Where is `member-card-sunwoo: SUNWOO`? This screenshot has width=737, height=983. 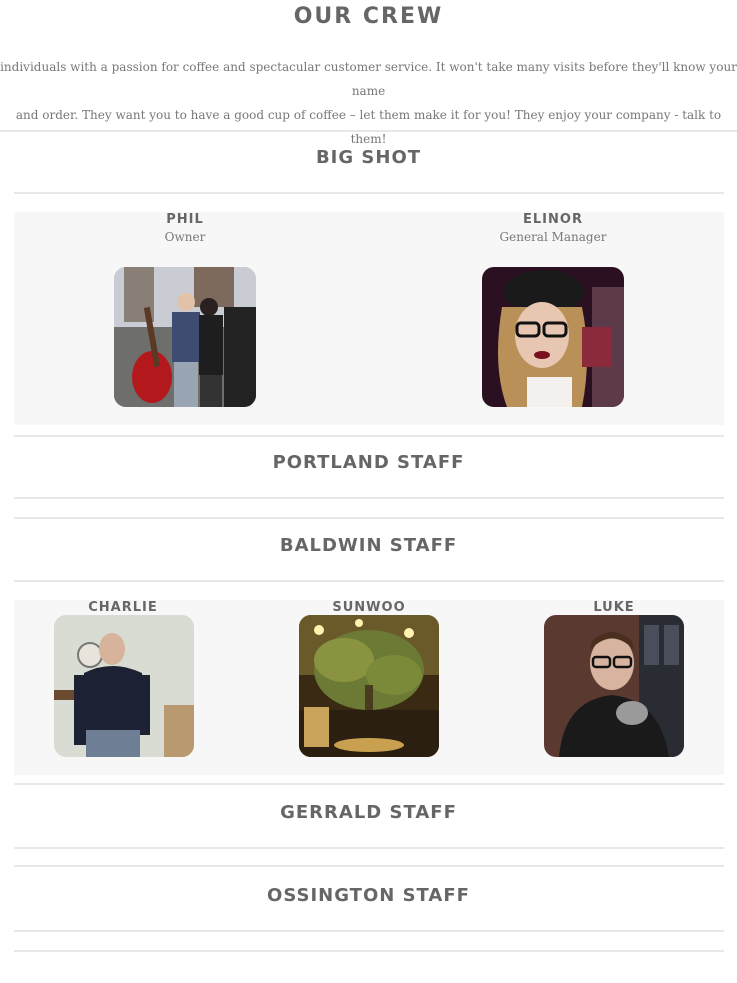 member-card-sunwoo: SUNWOO is located at coordinates (369, 607).